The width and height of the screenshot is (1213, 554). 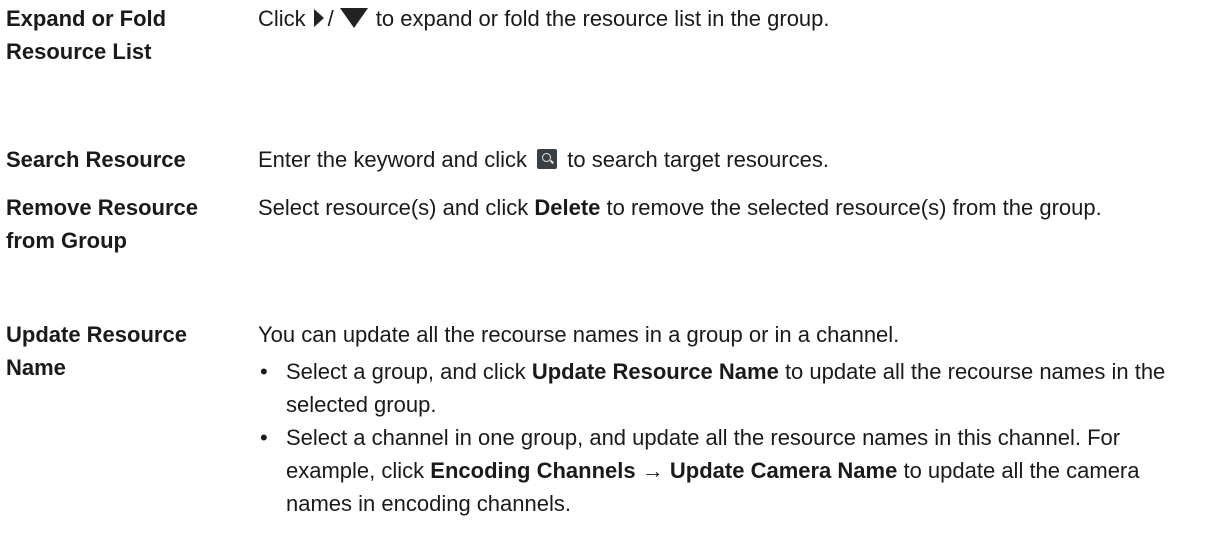 What do you see at coordinates (102, 224) in the screenshot?
I see `term-remove-resource: Remove Resource from Group` at bounding box center [102, 224].